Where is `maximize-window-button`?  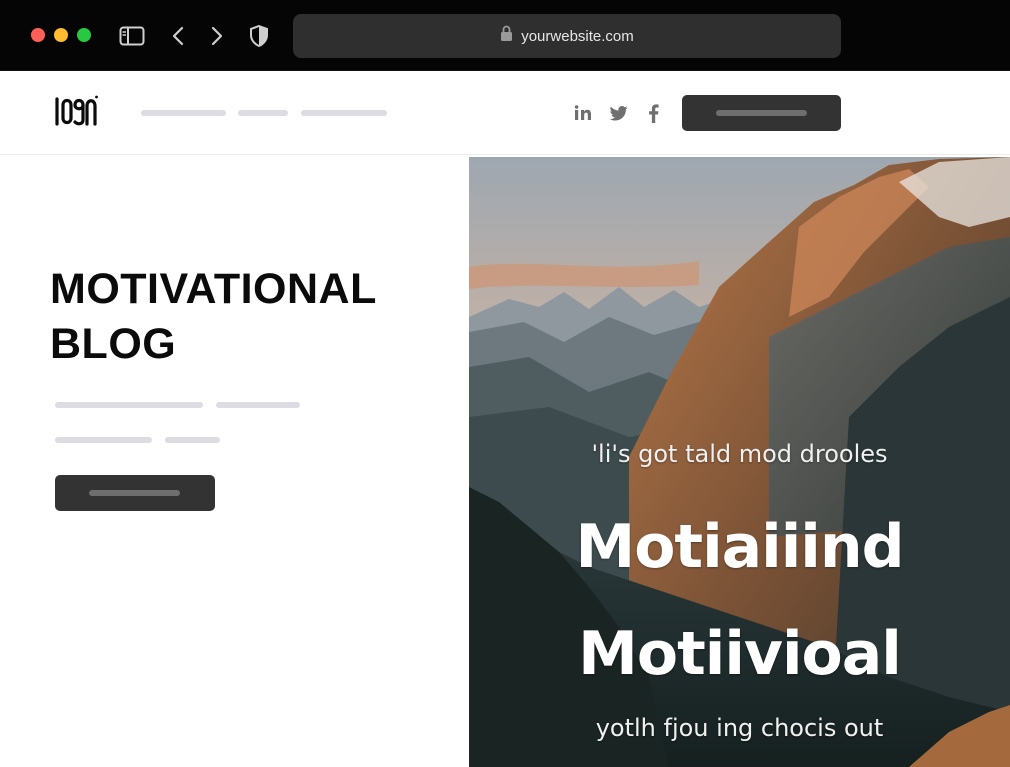 maximize-window-button is located at coordinates (84, 35).